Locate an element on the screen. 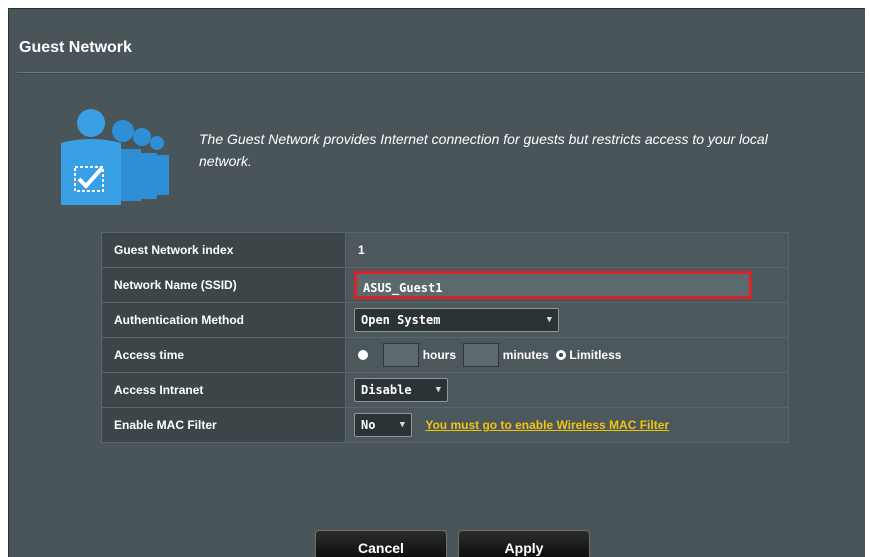 The width and height of the screenshot is (870, 557). table-row: Access time hours minutes Limitless is located at coordinates (445, 355).